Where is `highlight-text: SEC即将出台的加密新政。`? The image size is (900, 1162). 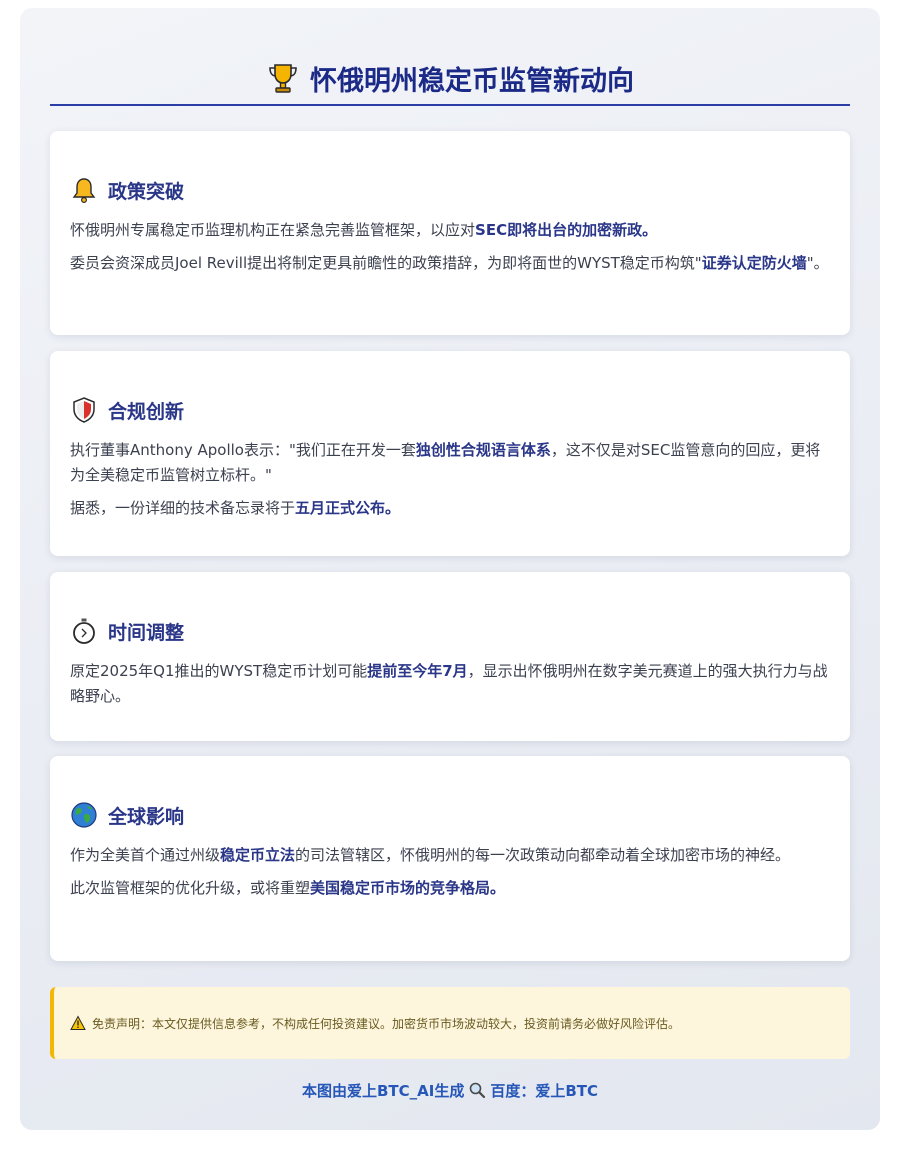 highlight-text: SEC即将出台的加密新政。 is located at coordinates (566, 230).